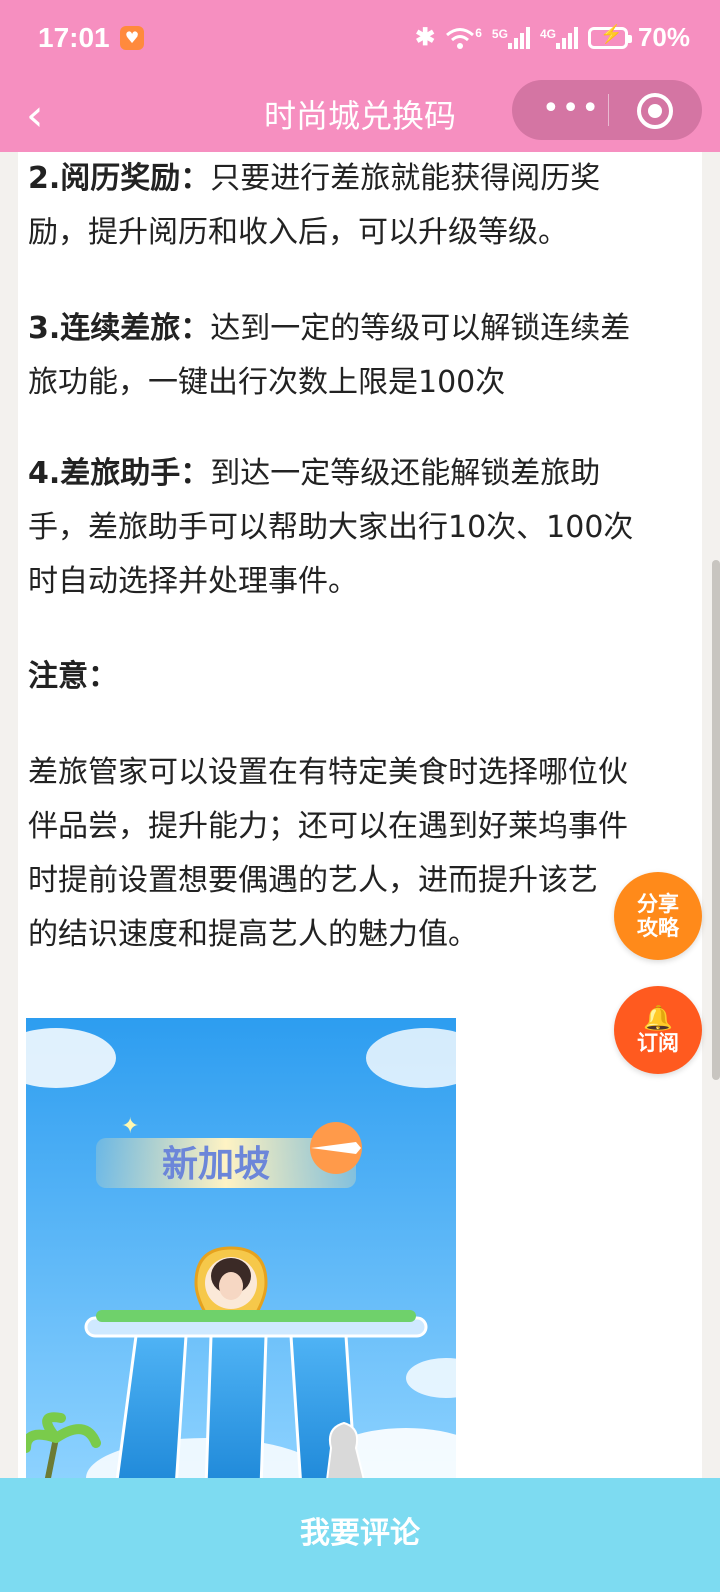 The width and height of the screenshot is (720, 1592). I want to click on bell-icon: 🔔, so click(658, 1018).